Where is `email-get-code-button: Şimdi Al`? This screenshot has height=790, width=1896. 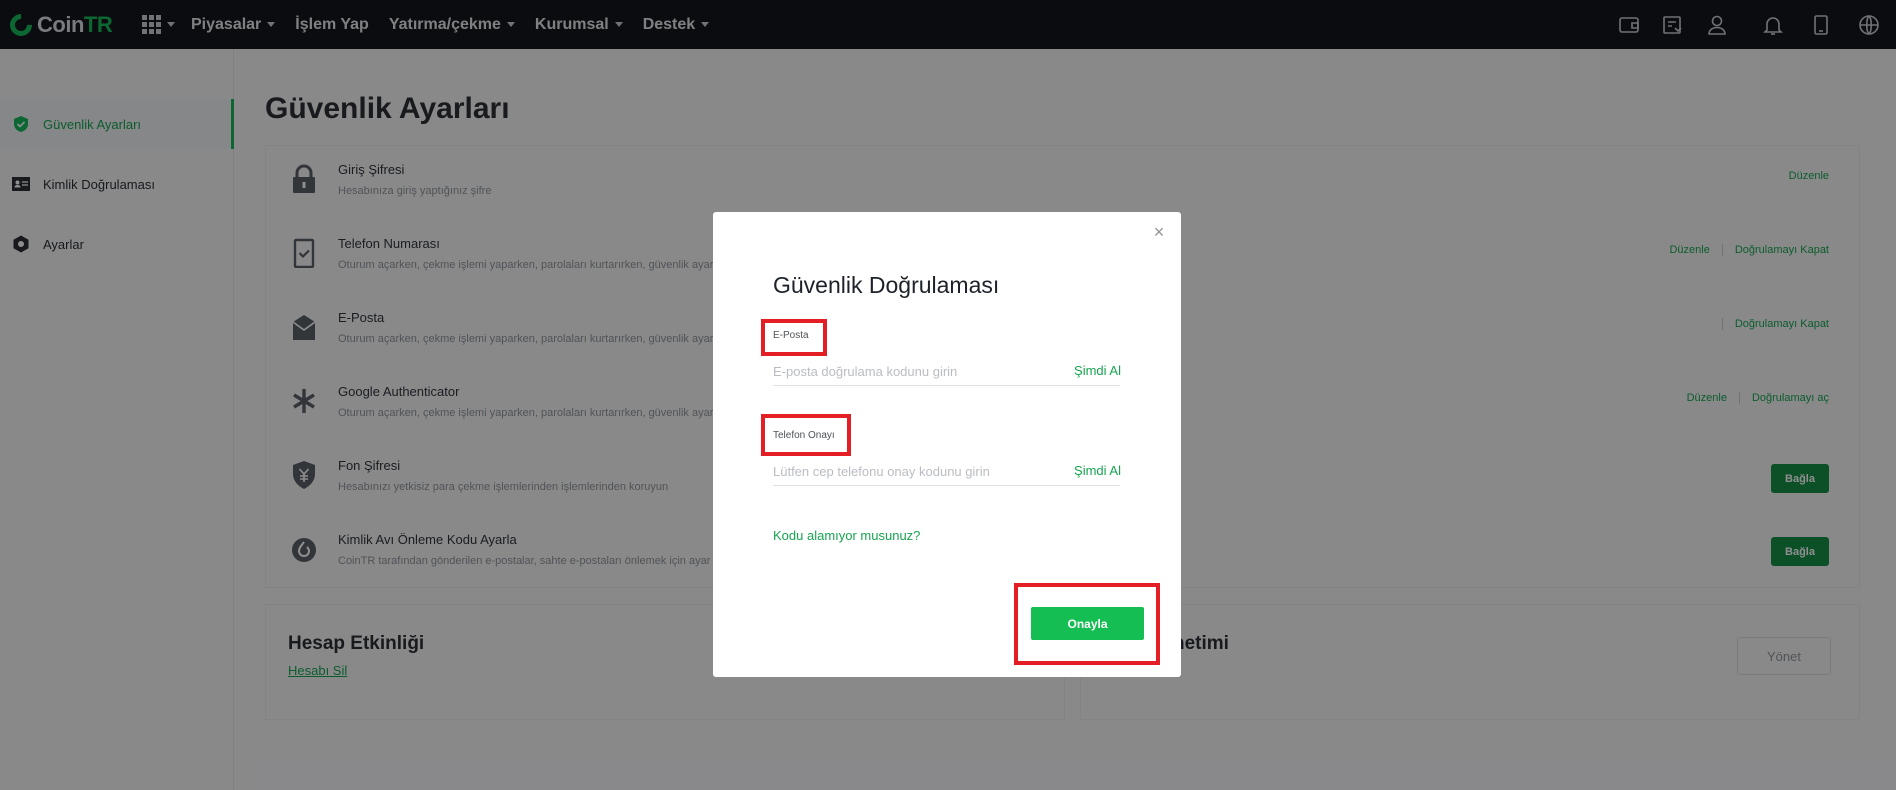 email-get-code-button: Şimdi Al is located at coordinates (1097, 370).